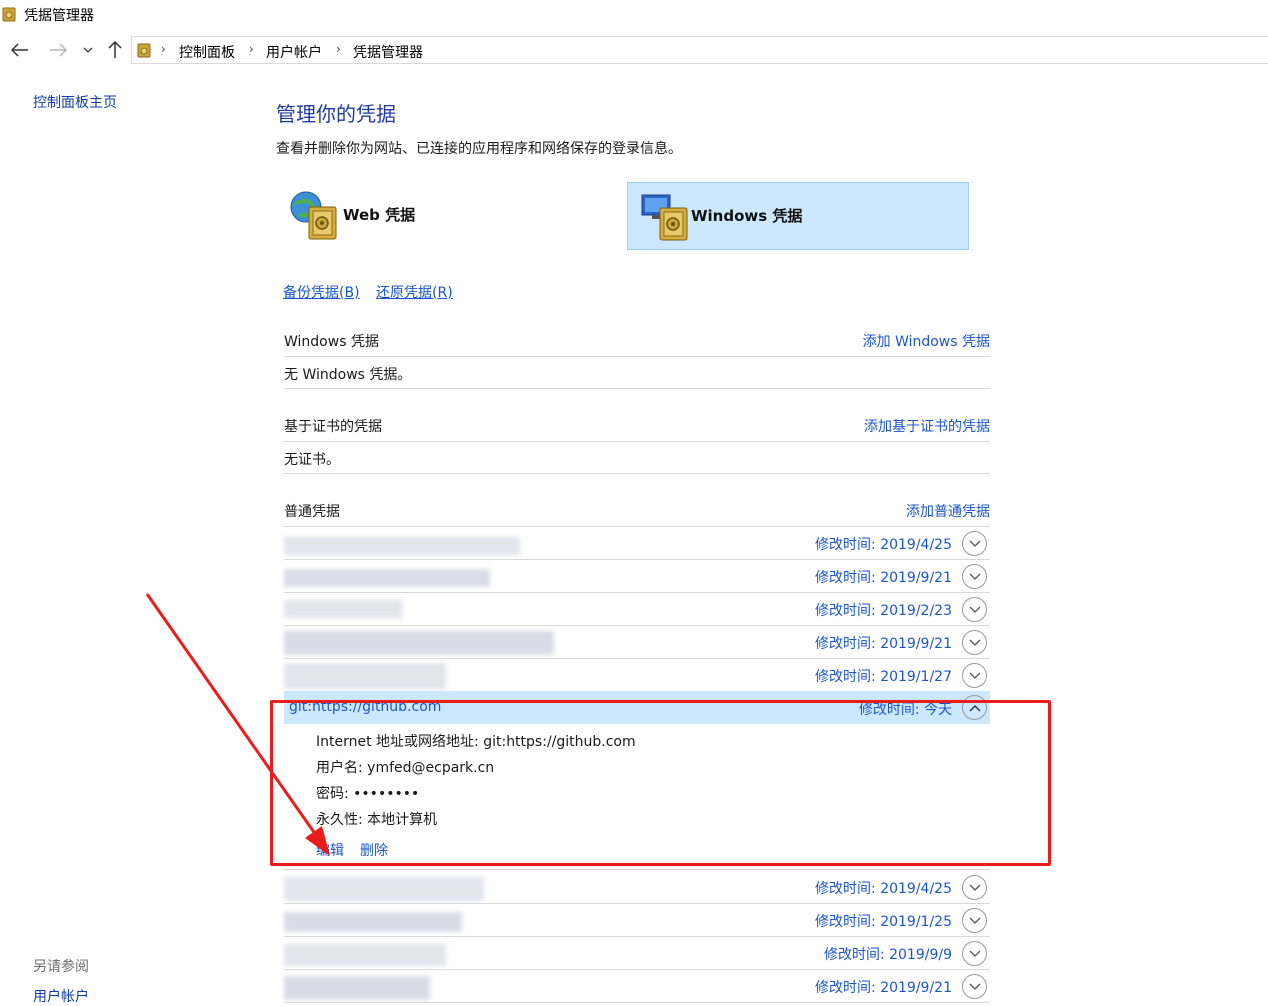  I want to click on address-bar: › 控制面板 › 用户帐户 › 凭据管理器, so click(699, 50).